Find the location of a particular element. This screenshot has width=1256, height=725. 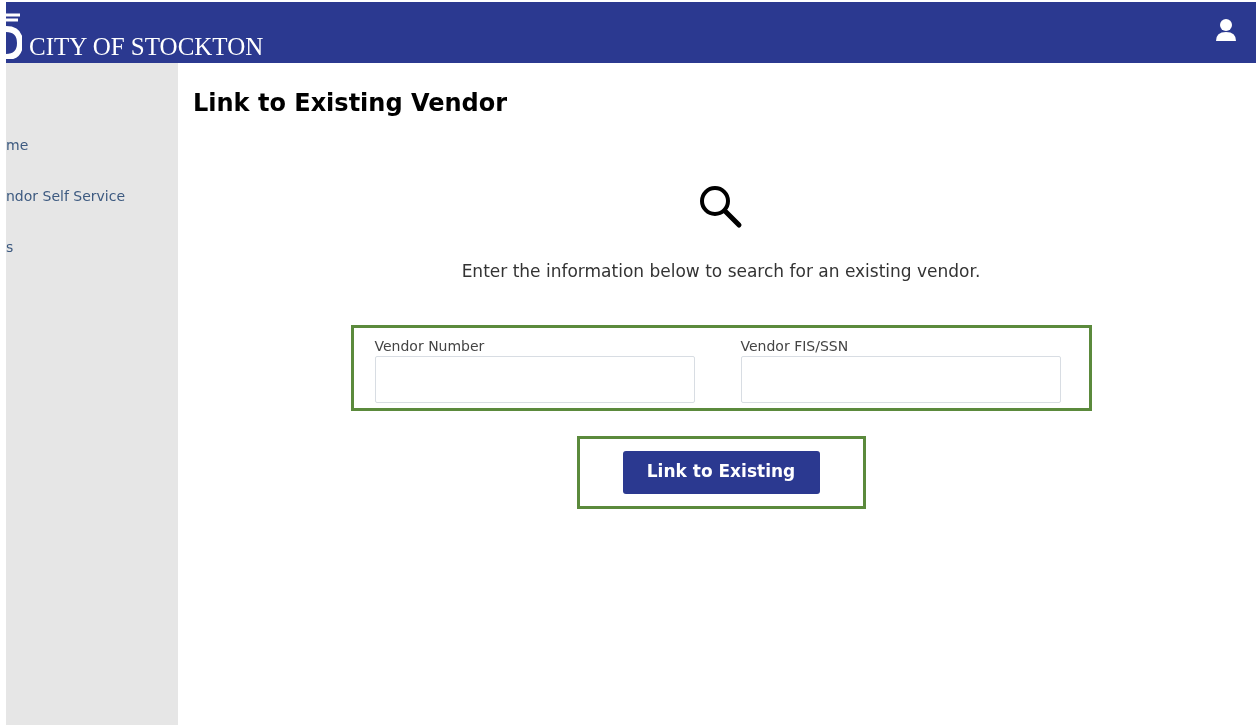

user-icon is located at coordinates (1226, 30).